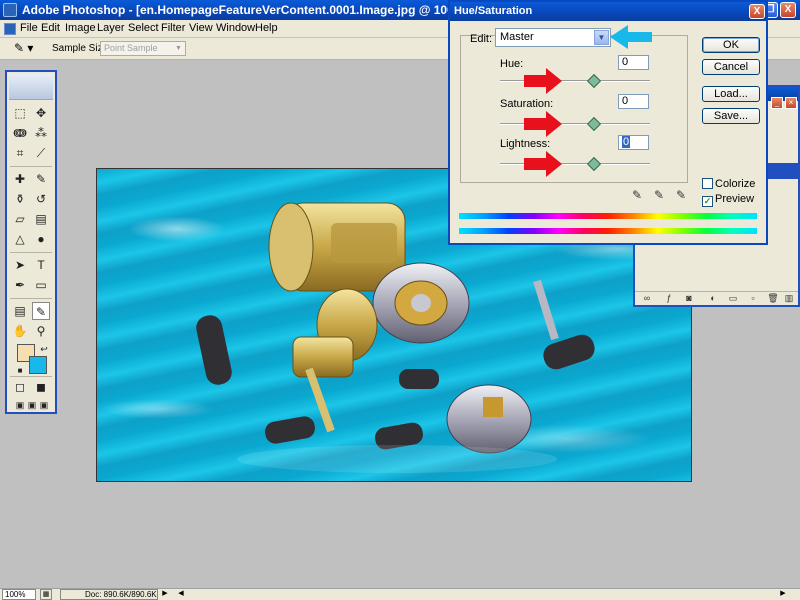  I want to click on quick-mask-mode-icon: ◼, so click(41, 387).